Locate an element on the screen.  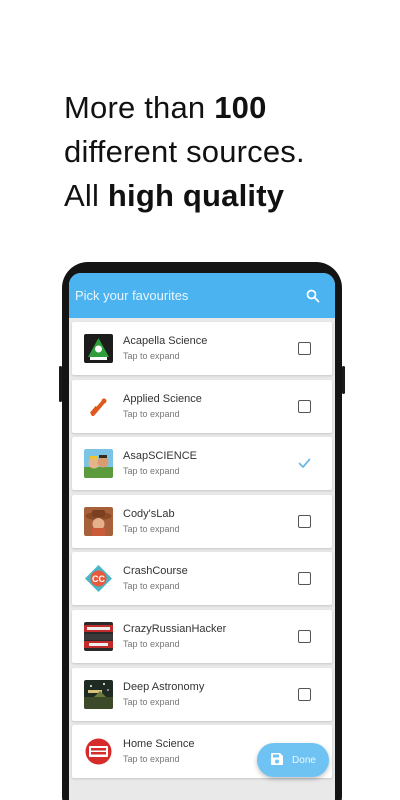
favourite-checkbox-checked is located at coordinates (304, 463).